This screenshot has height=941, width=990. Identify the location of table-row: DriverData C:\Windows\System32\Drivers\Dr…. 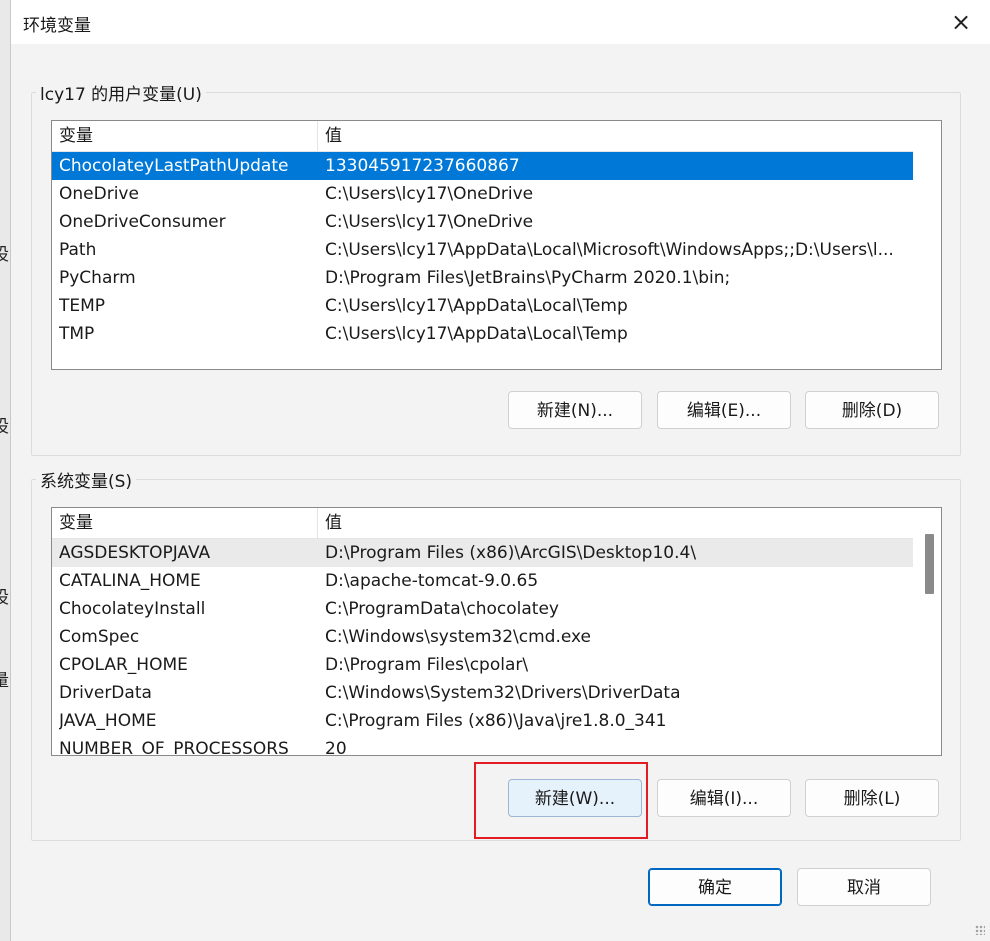
(482, 693).